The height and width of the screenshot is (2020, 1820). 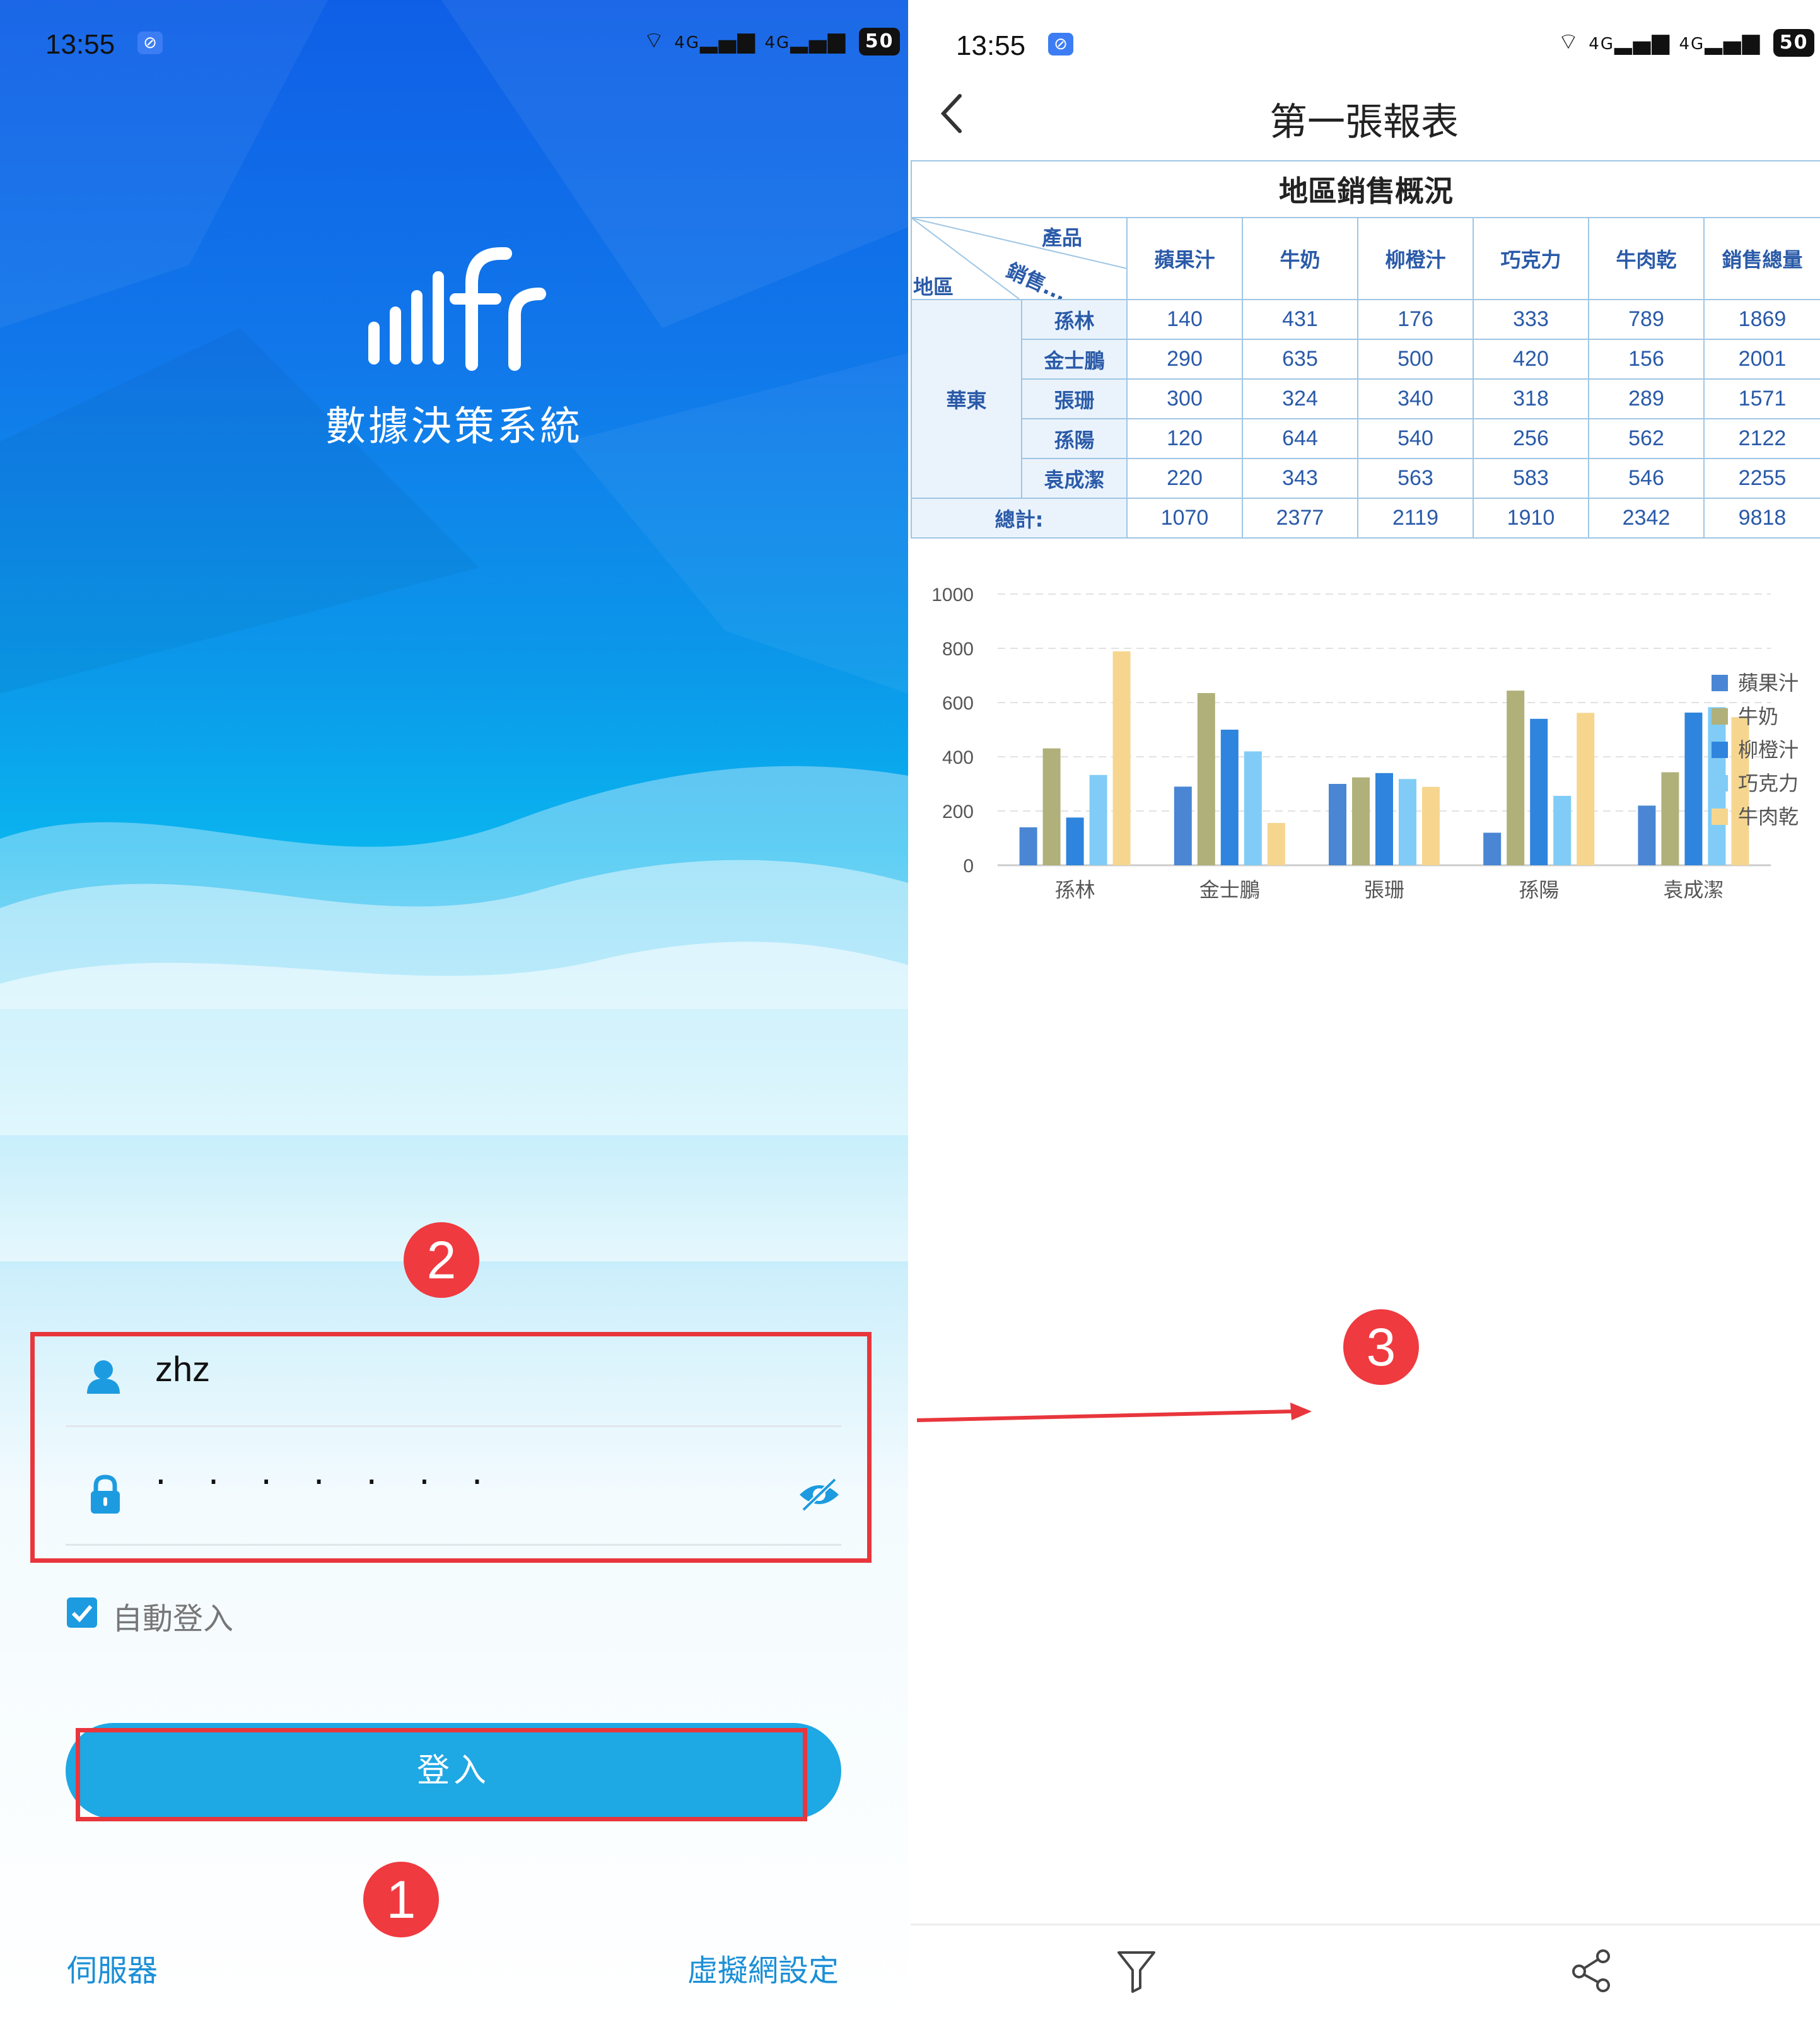 What do you see at coordinates (1646, 479) in the screenshot?
I see `table-cell: 546` at bounding box center [1646, 479].